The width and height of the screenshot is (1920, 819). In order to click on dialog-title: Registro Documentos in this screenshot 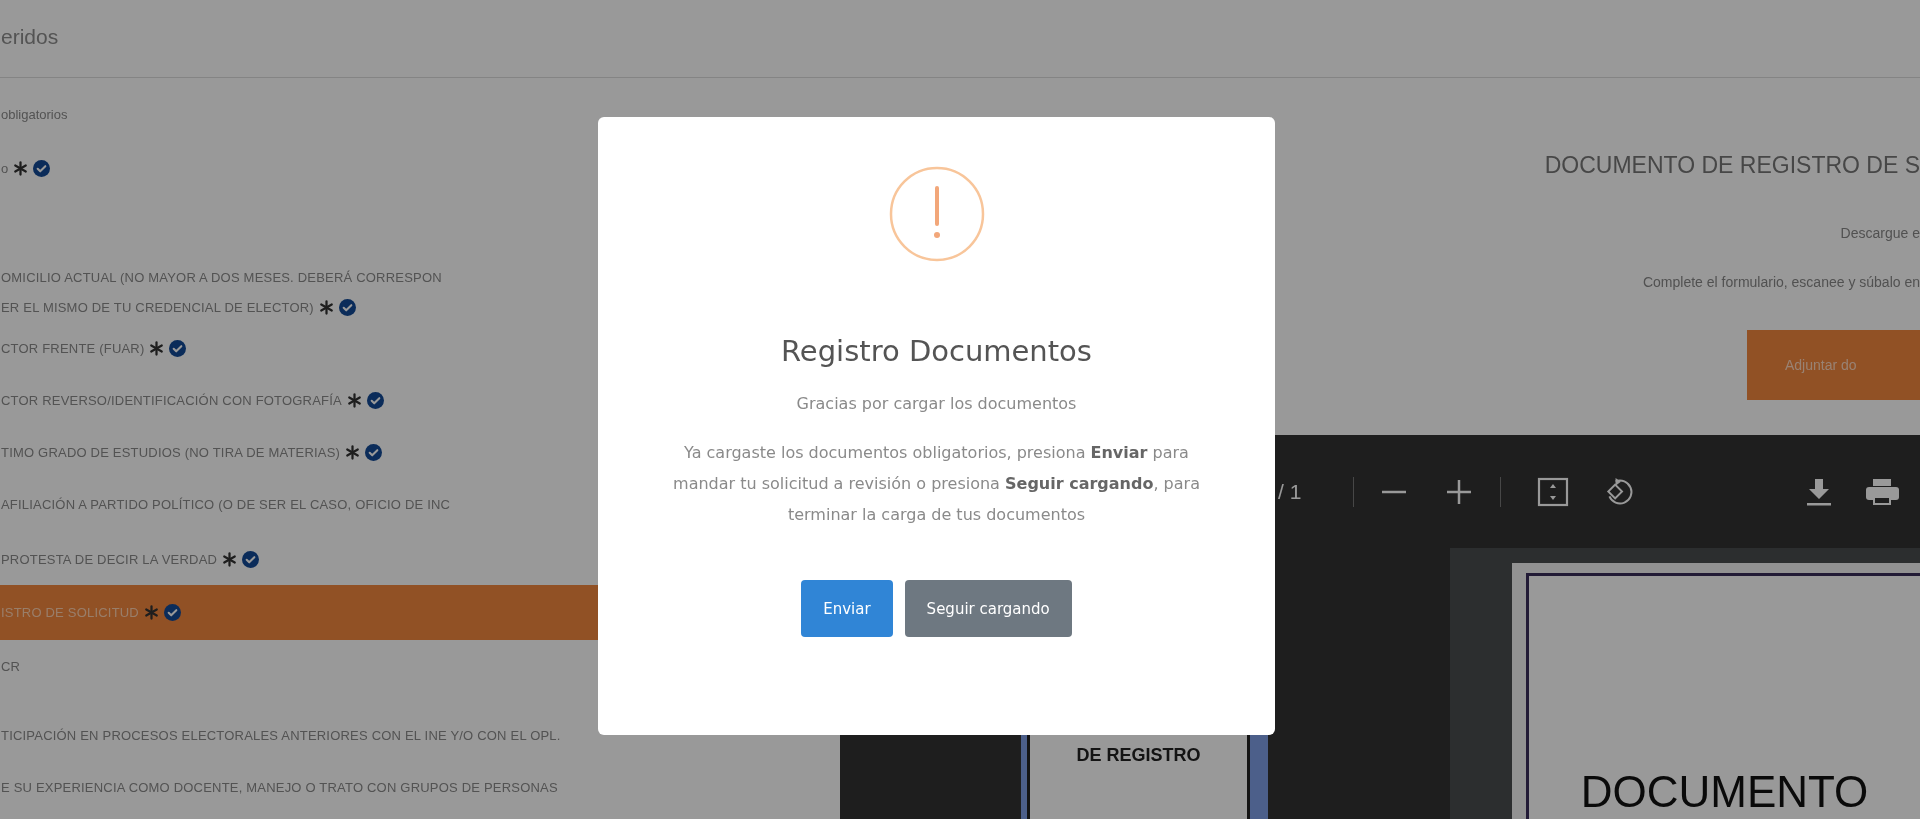, I will do `click(936, 351)`.